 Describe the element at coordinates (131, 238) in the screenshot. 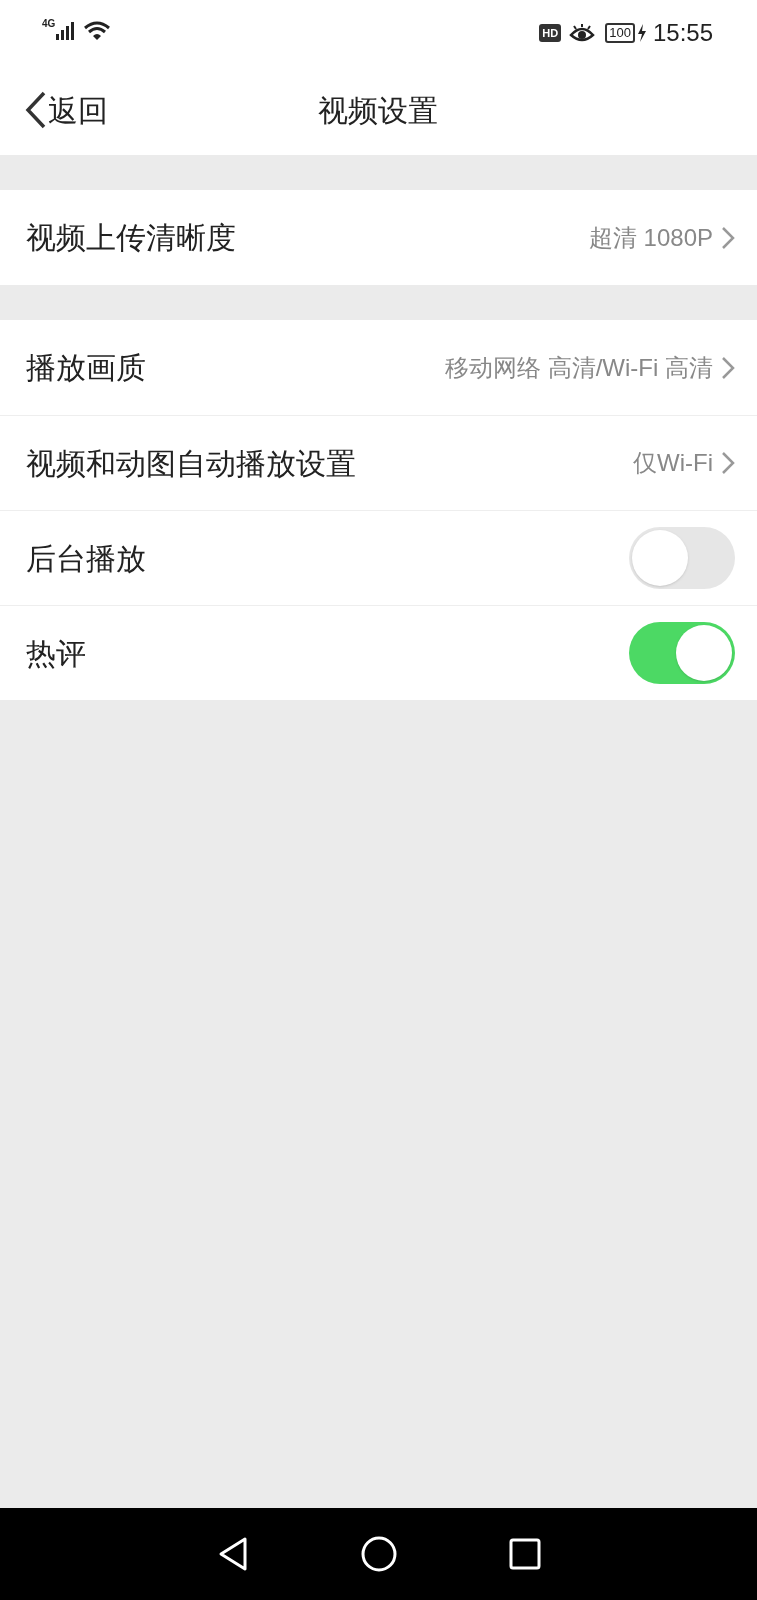

I see `row-label: 视频上传清晰度` at that location.